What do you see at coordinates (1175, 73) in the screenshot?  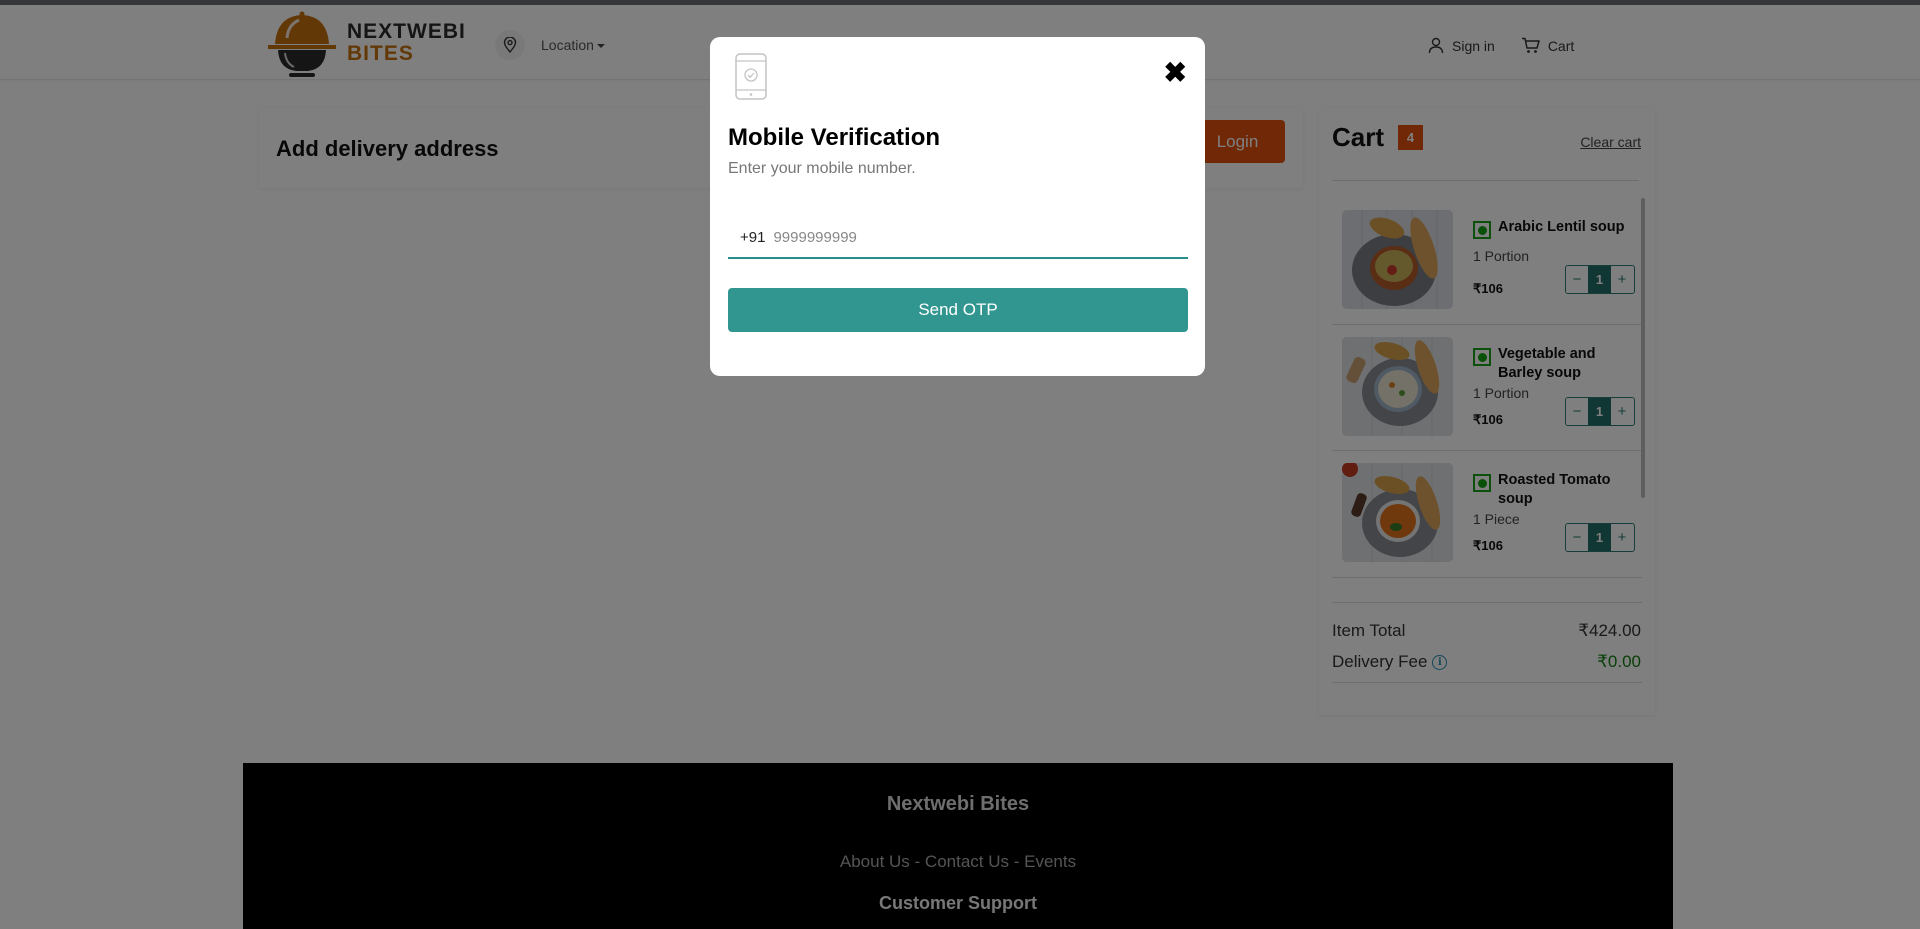 I see `close-icon: ✖` at bounding box center [1175, 73].